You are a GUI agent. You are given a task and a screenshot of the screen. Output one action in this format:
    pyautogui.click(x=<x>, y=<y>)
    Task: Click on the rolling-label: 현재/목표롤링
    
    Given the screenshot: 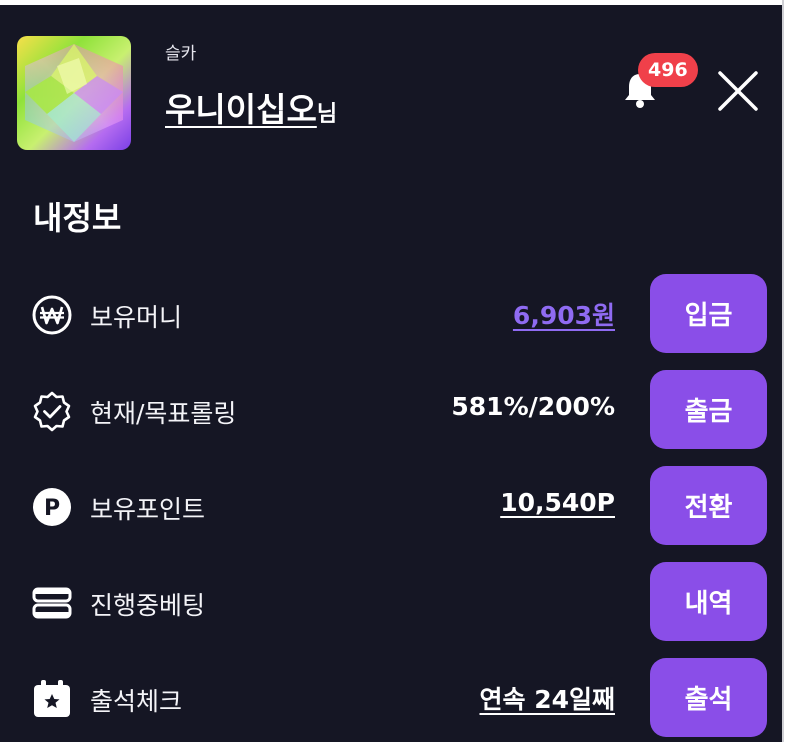 What is the action you would take?
    pyautogui.click(x=163, y=413)
    